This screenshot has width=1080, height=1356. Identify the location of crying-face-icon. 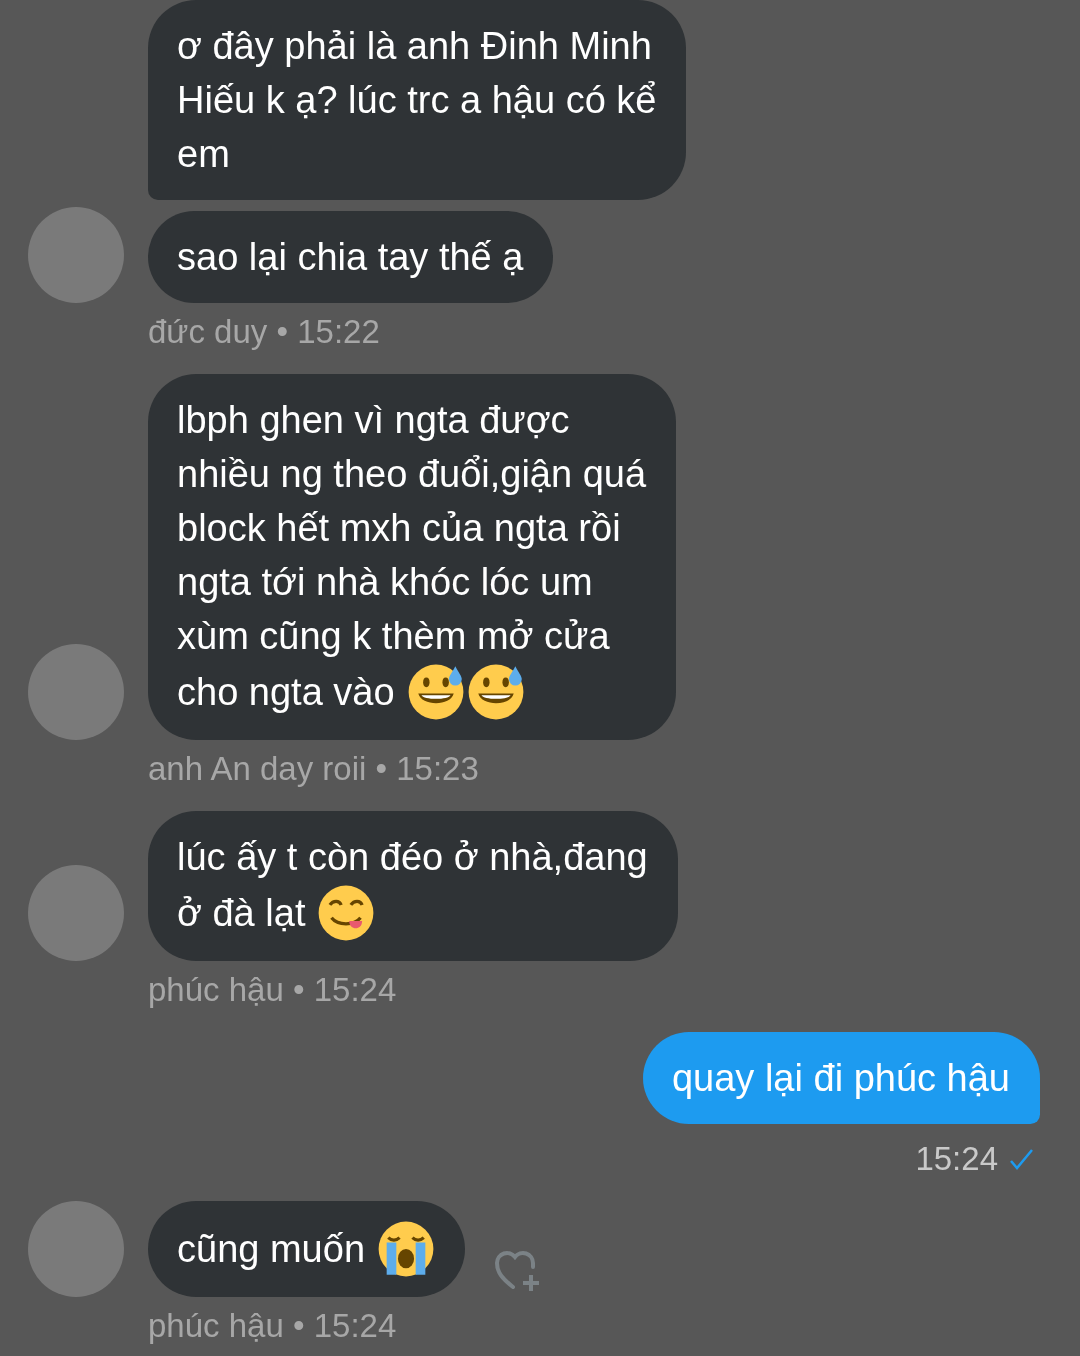
(406, 1249).